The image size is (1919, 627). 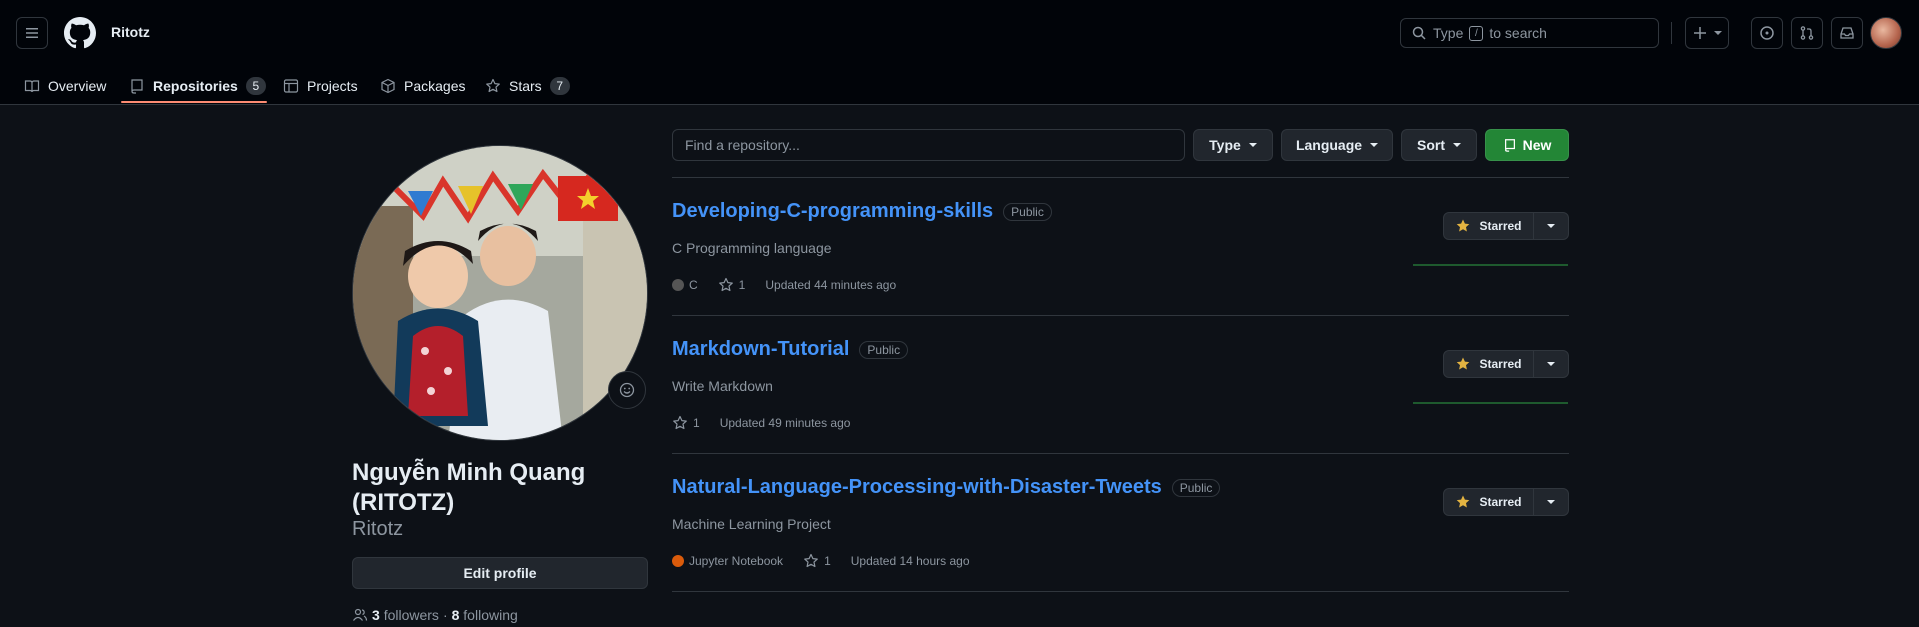 What do you see at coordinates (685, 285) in the screenshot?
I see `repo-language: C` at bounding box center [685, 285].